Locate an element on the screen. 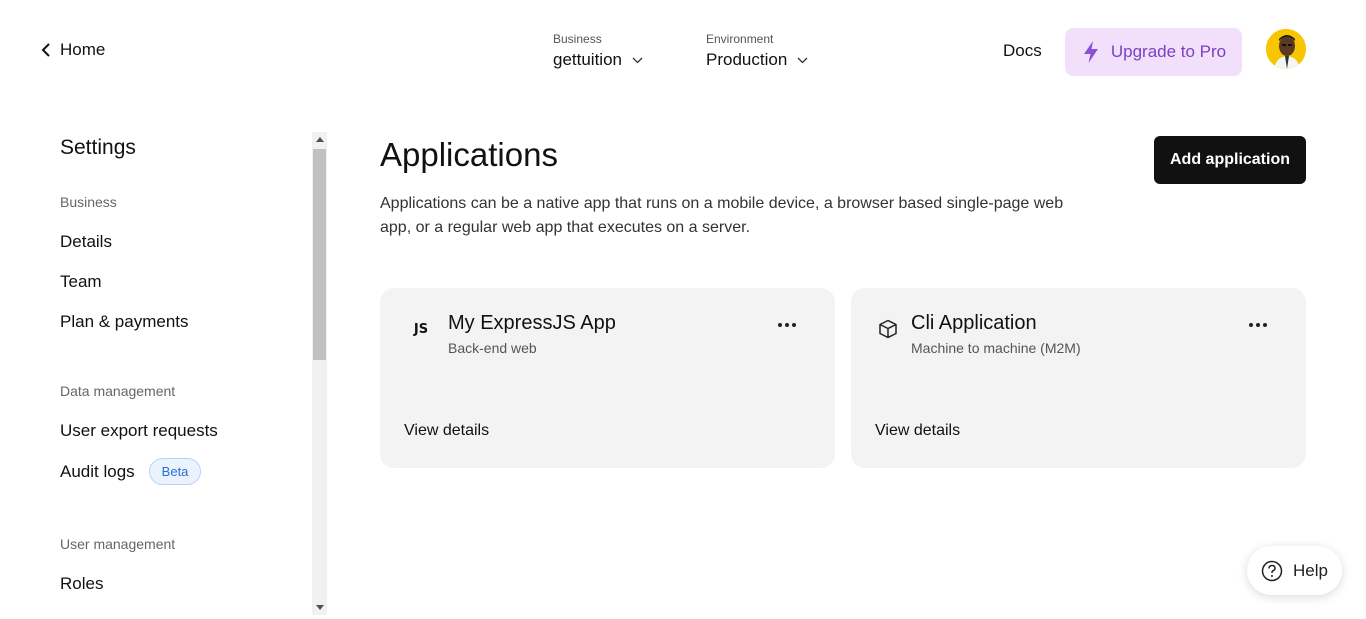 Image resolution: width=1366 pixels, height=619 pixels. section-label-data-management: Data management is located at coordinates (118, 391).